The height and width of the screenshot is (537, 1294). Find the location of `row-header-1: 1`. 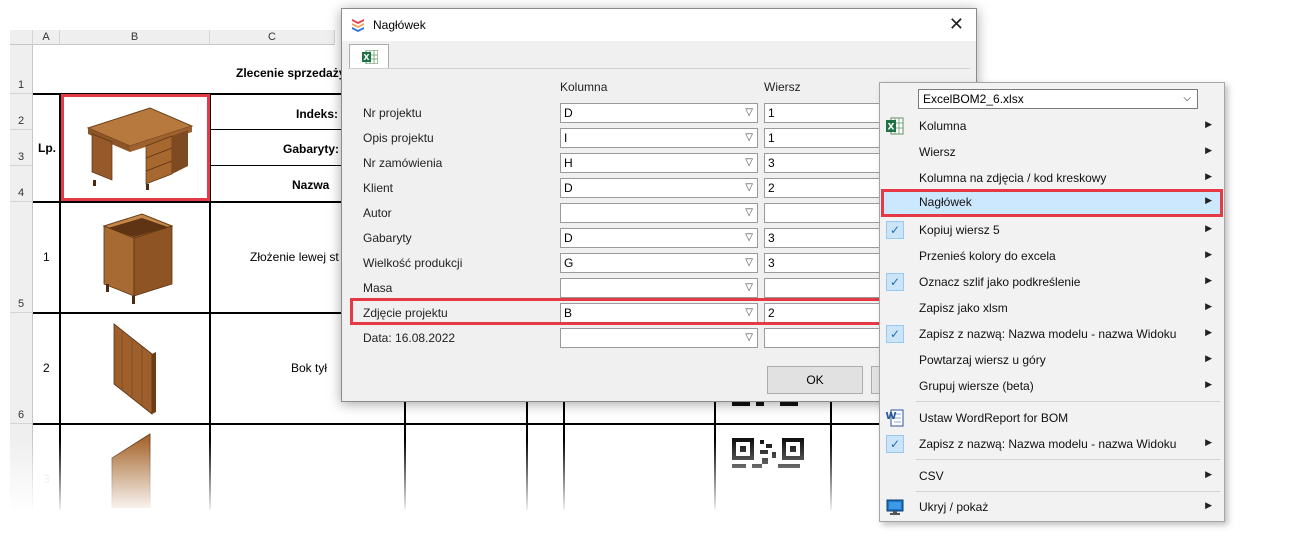

row-header-1: 1 is located at coordinates (21, 69).